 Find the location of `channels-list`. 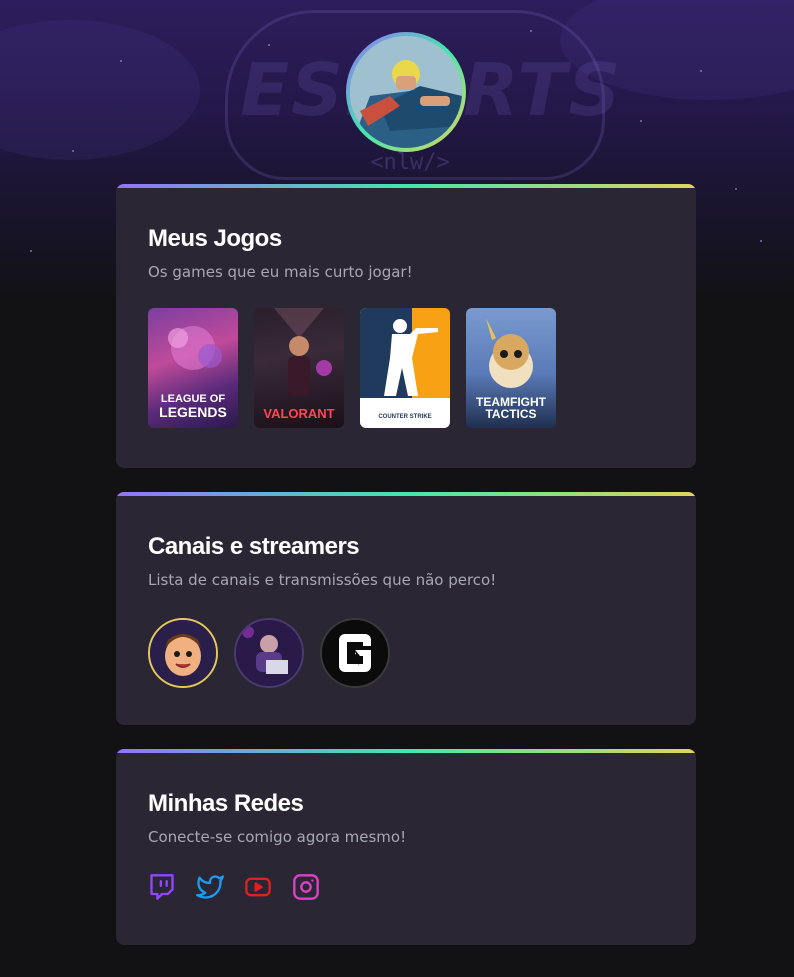

channels-list is located at coordinates (406, 653).